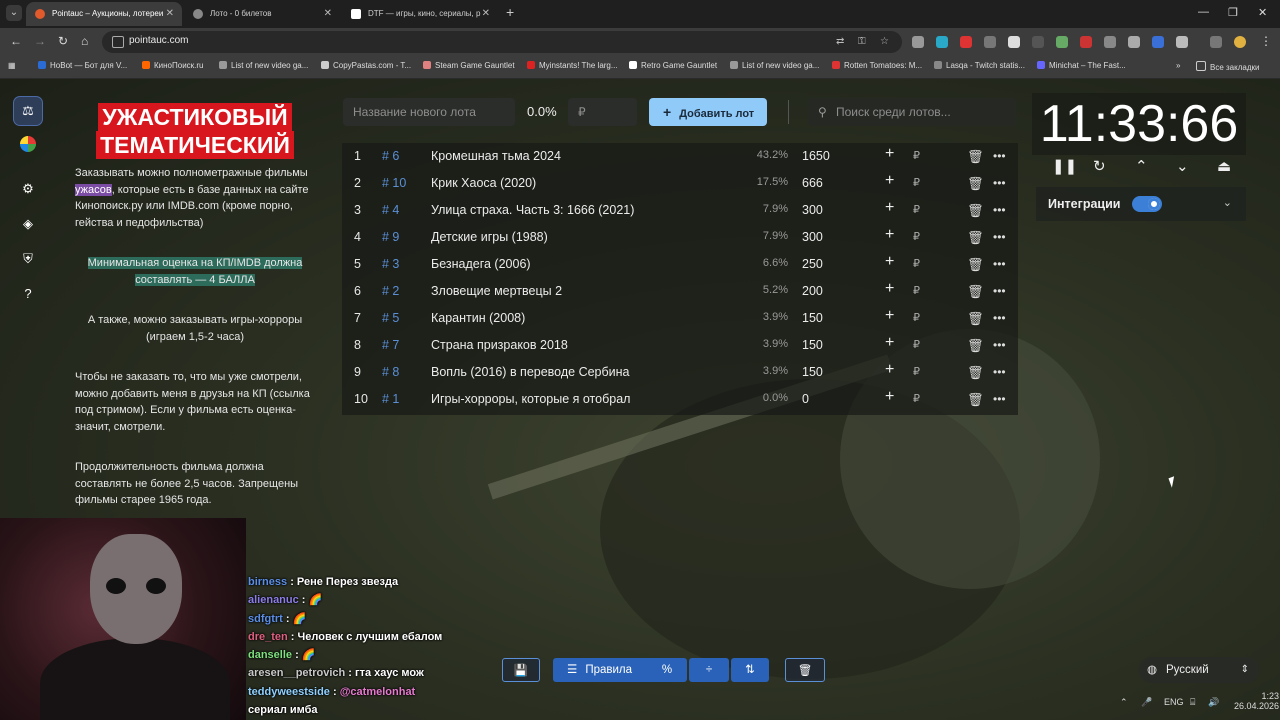  What do you see at coordinates (1174, 702) in the screenshot?
I see `keyboard-language: ENG` at bounding box center [1174, 702].